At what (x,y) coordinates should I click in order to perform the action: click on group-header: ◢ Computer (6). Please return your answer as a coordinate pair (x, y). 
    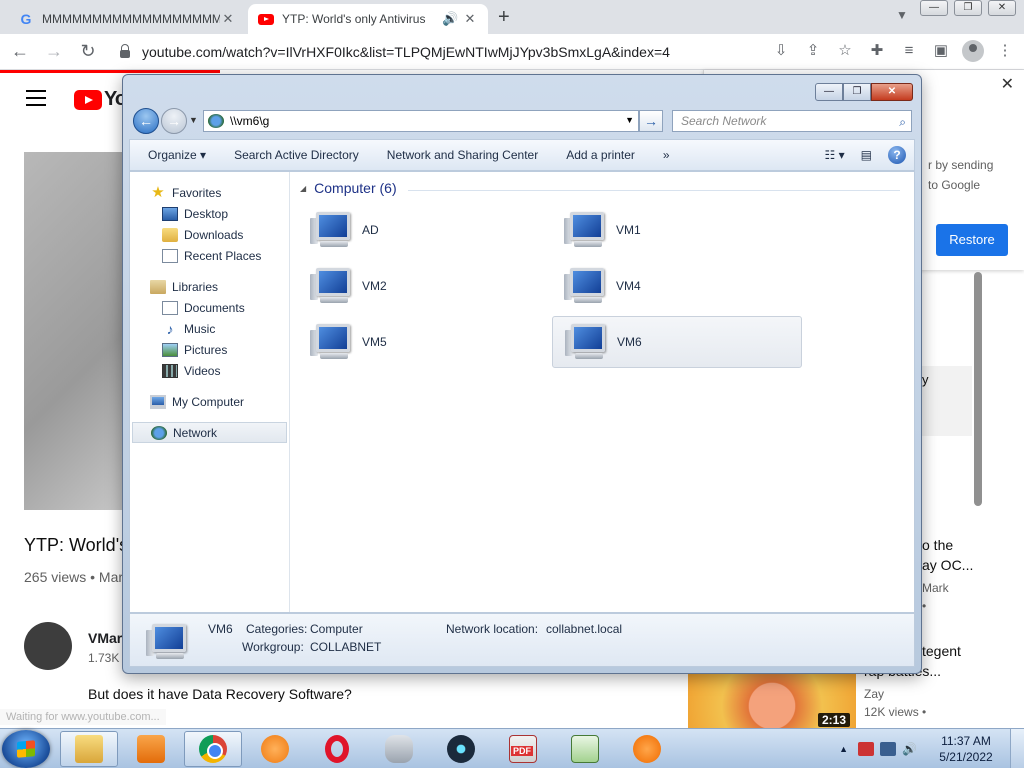
    Looking at the image, I should click on (348, 188).